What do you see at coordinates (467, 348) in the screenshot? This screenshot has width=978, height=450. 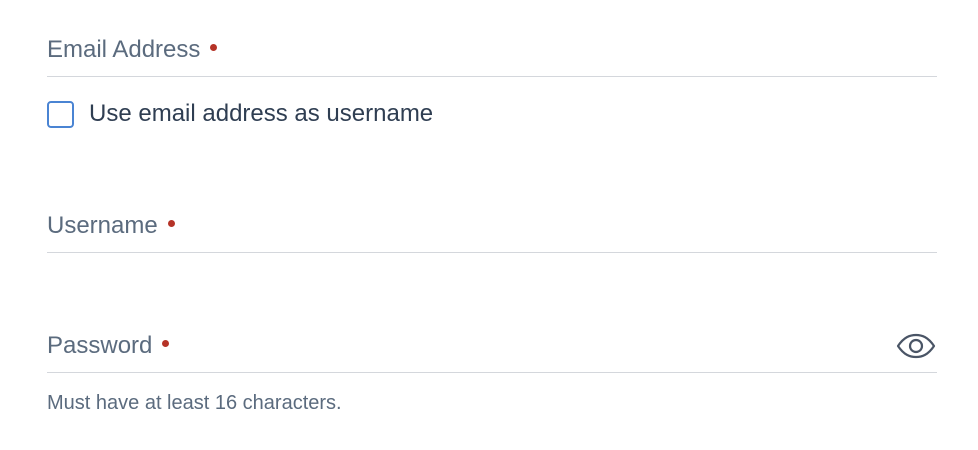 I see `password-input` at bounding box center [467, 348].